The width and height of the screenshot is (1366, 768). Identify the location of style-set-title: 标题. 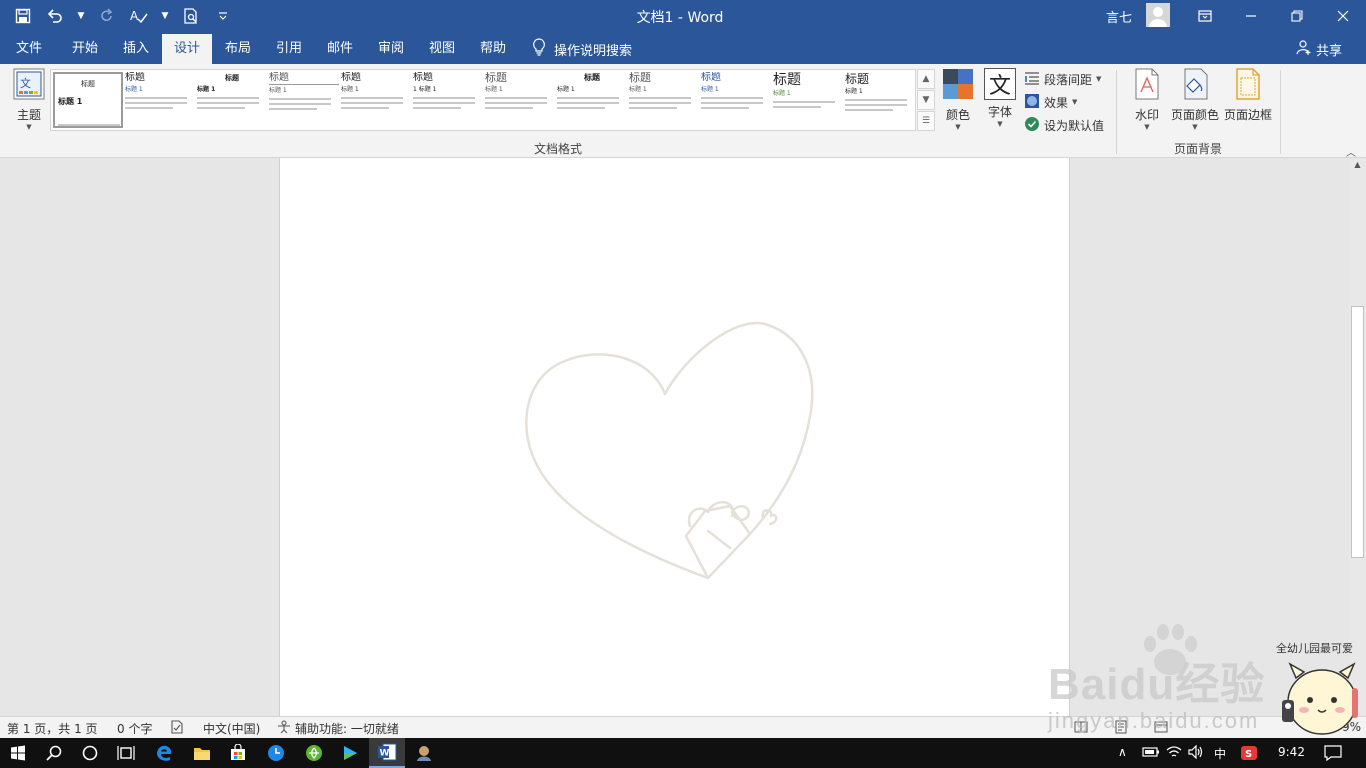
(88, 84).